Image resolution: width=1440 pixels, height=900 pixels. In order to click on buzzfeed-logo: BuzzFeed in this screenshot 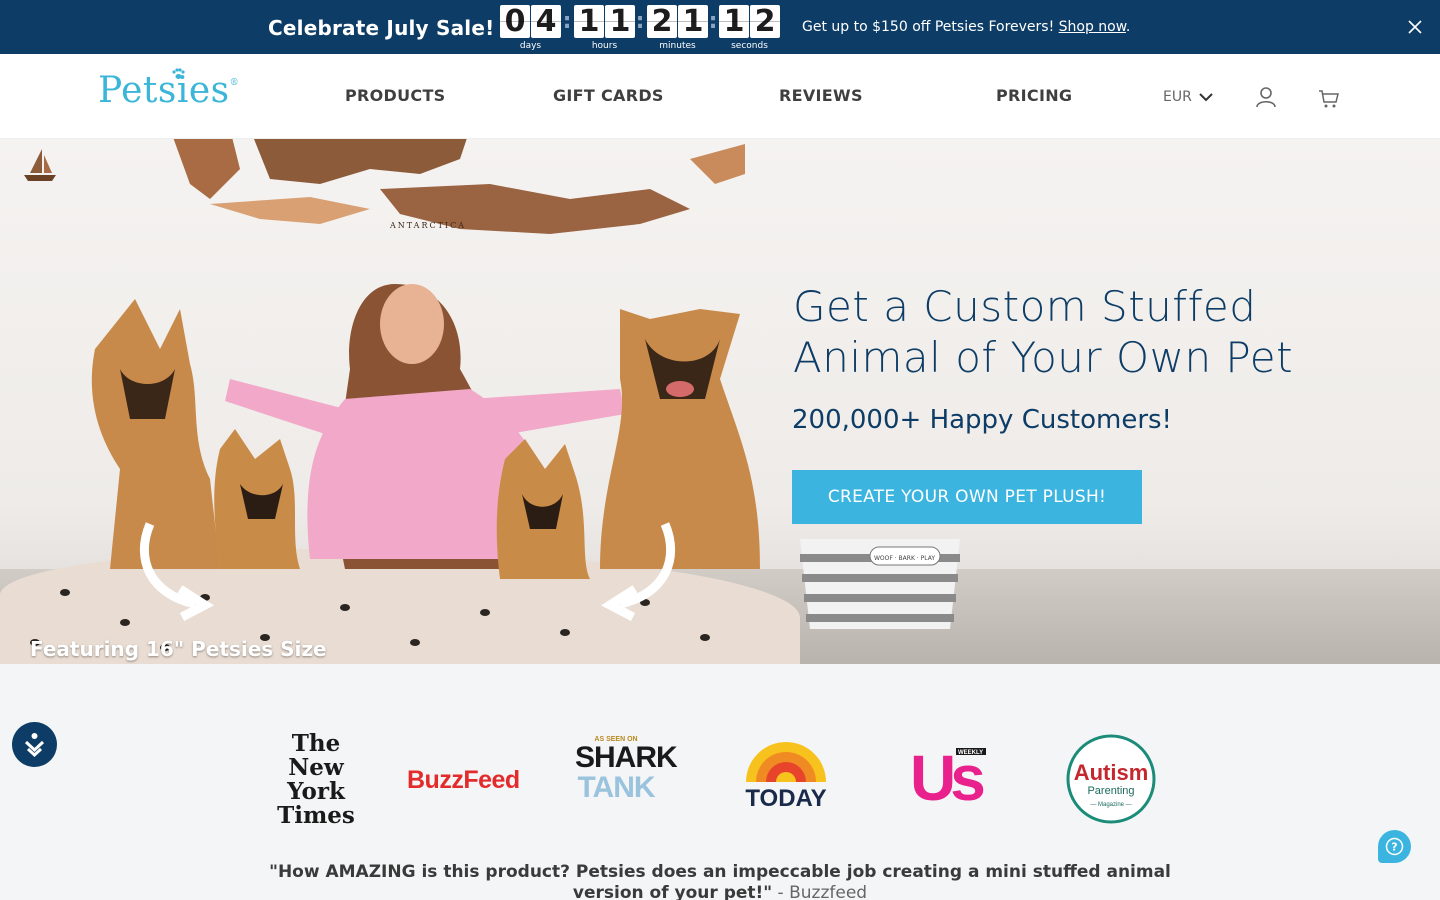, I will do `click(463, 780)`.